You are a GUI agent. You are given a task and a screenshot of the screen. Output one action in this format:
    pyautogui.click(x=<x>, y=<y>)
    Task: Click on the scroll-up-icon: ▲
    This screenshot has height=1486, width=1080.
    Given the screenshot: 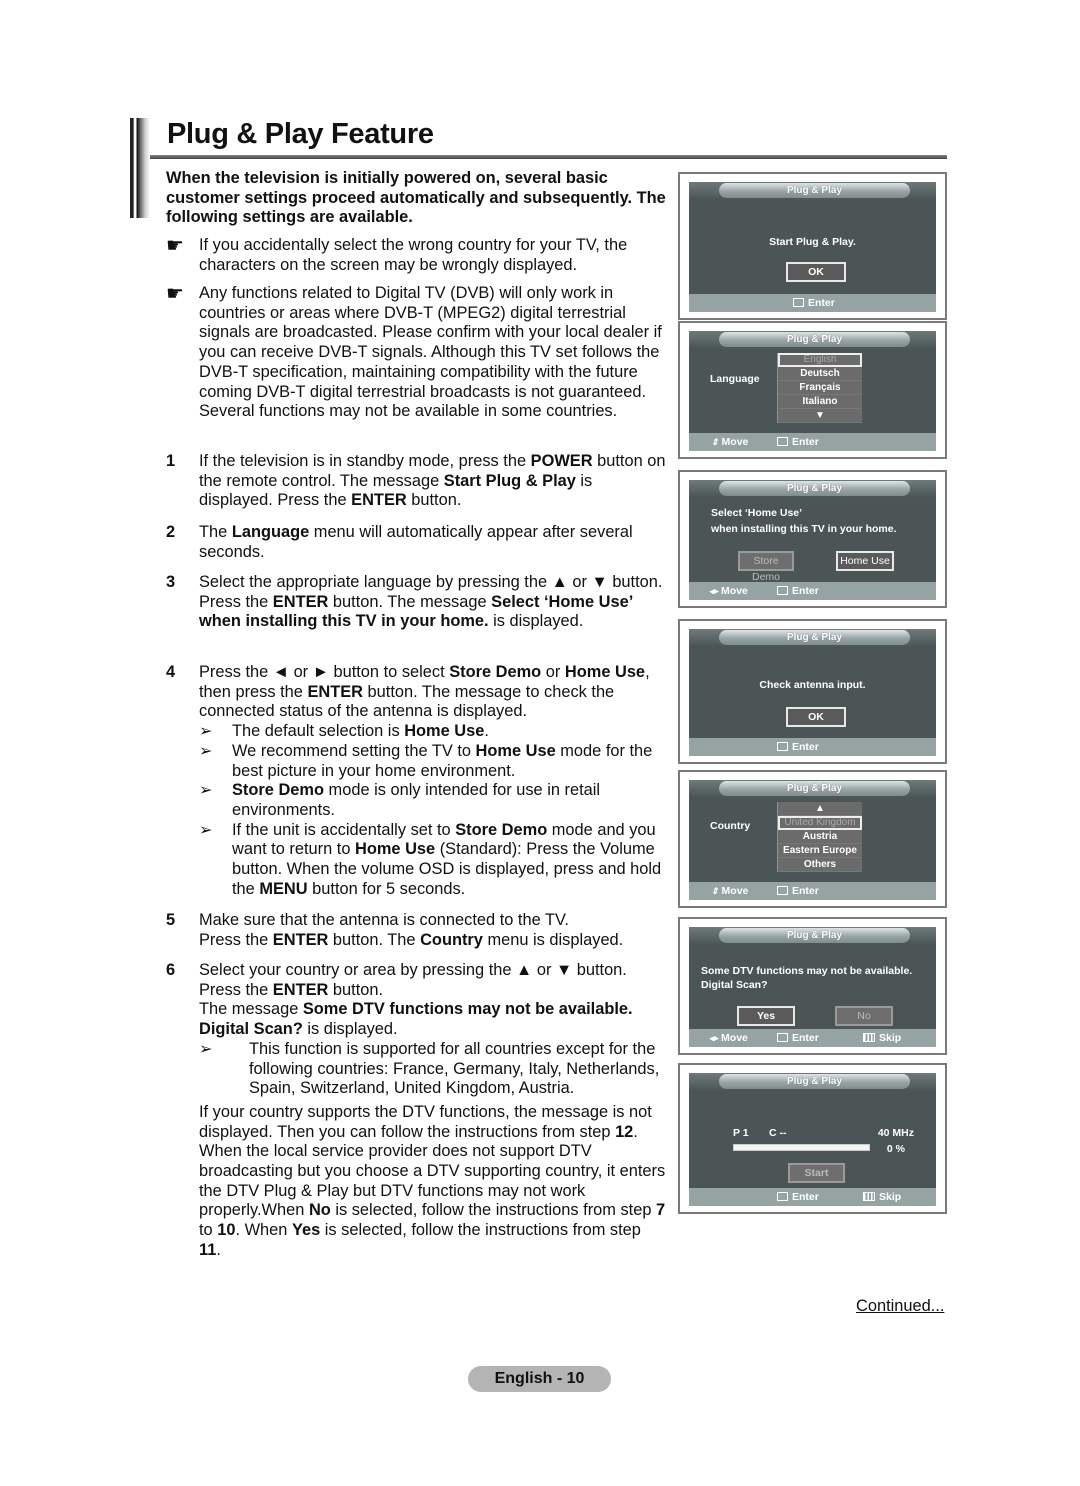 What is the action you would take?
    pyautogui.click(x=820, y=809)
    